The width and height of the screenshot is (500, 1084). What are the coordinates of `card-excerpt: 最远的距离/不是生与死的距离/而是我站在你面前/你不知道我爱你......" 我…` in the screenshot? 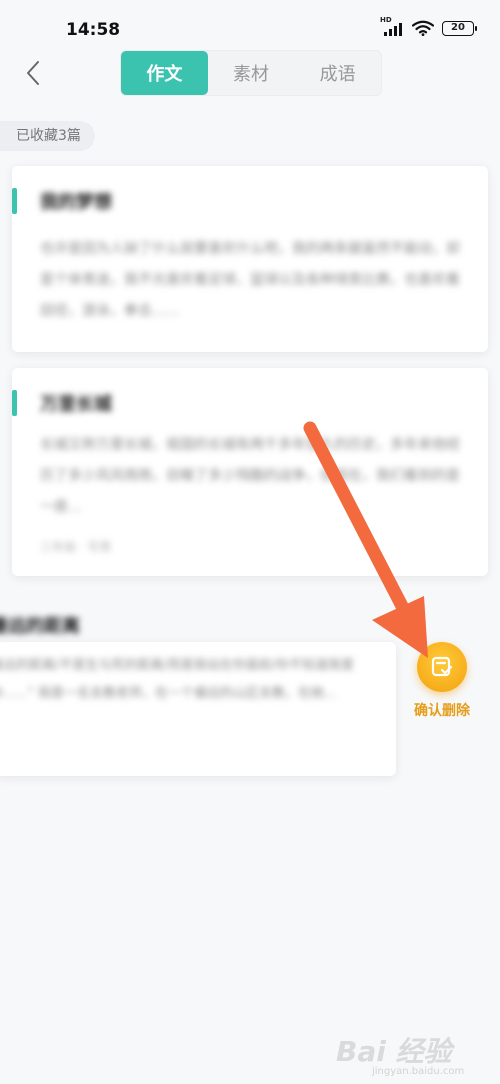 It's located at (177, 679).